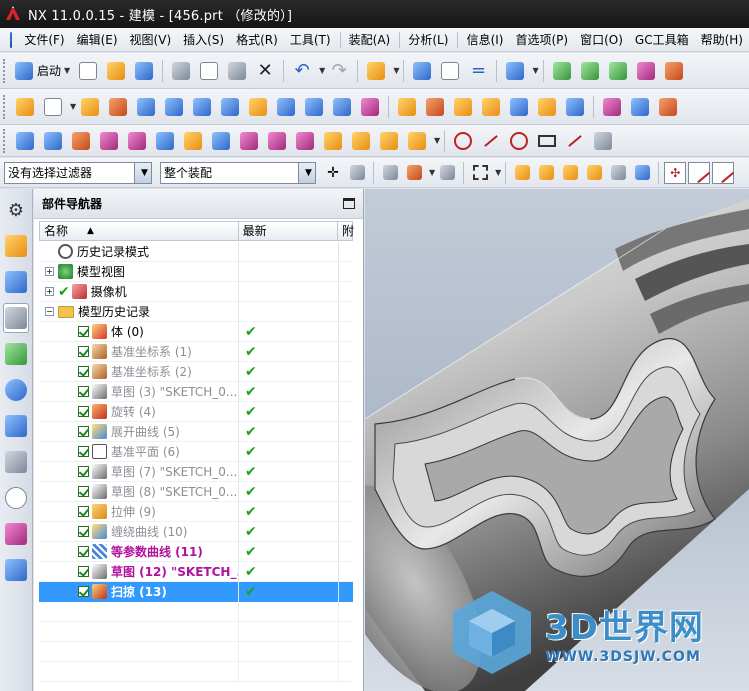  Describe the element at coordinates (196, 531) in the screenshot. I see `tree-row-feature: 缠绕曲线 (10) ✔` at that location.